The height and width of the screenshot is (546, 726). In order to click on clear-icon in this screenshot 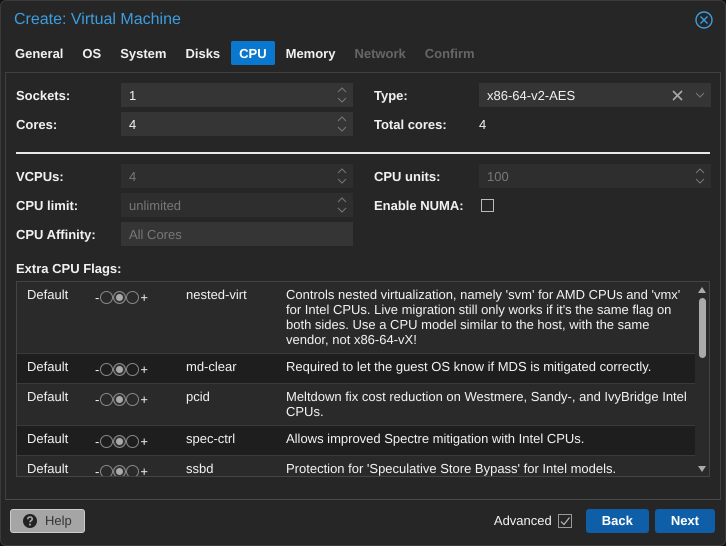, I will do `click(677, 95)`.